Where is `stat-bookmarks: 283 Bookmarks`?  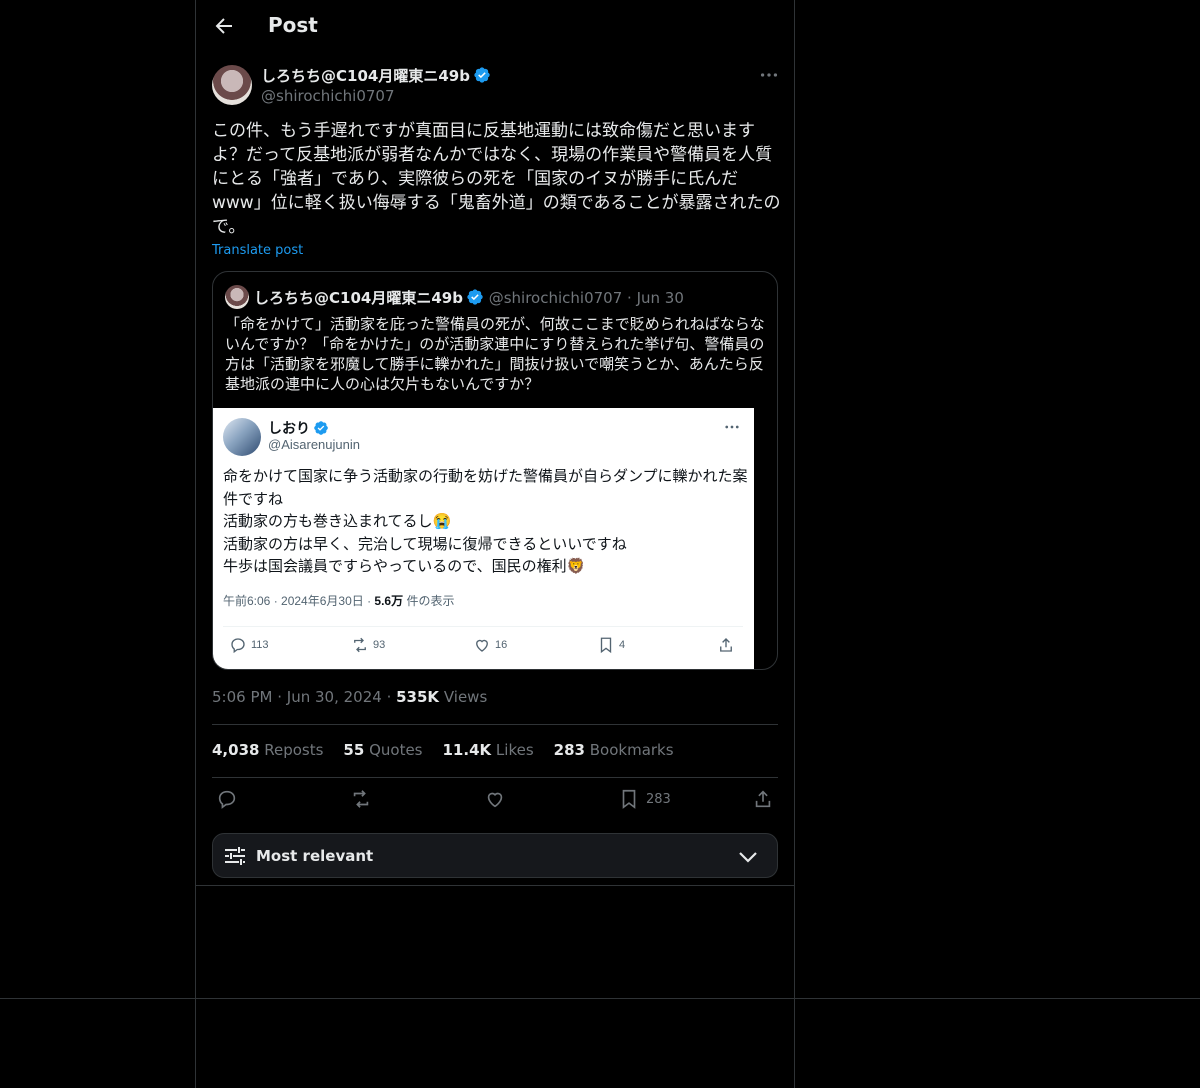
stat-bookmarks: 283 Bookmarks is located at coordinates (614, 750).